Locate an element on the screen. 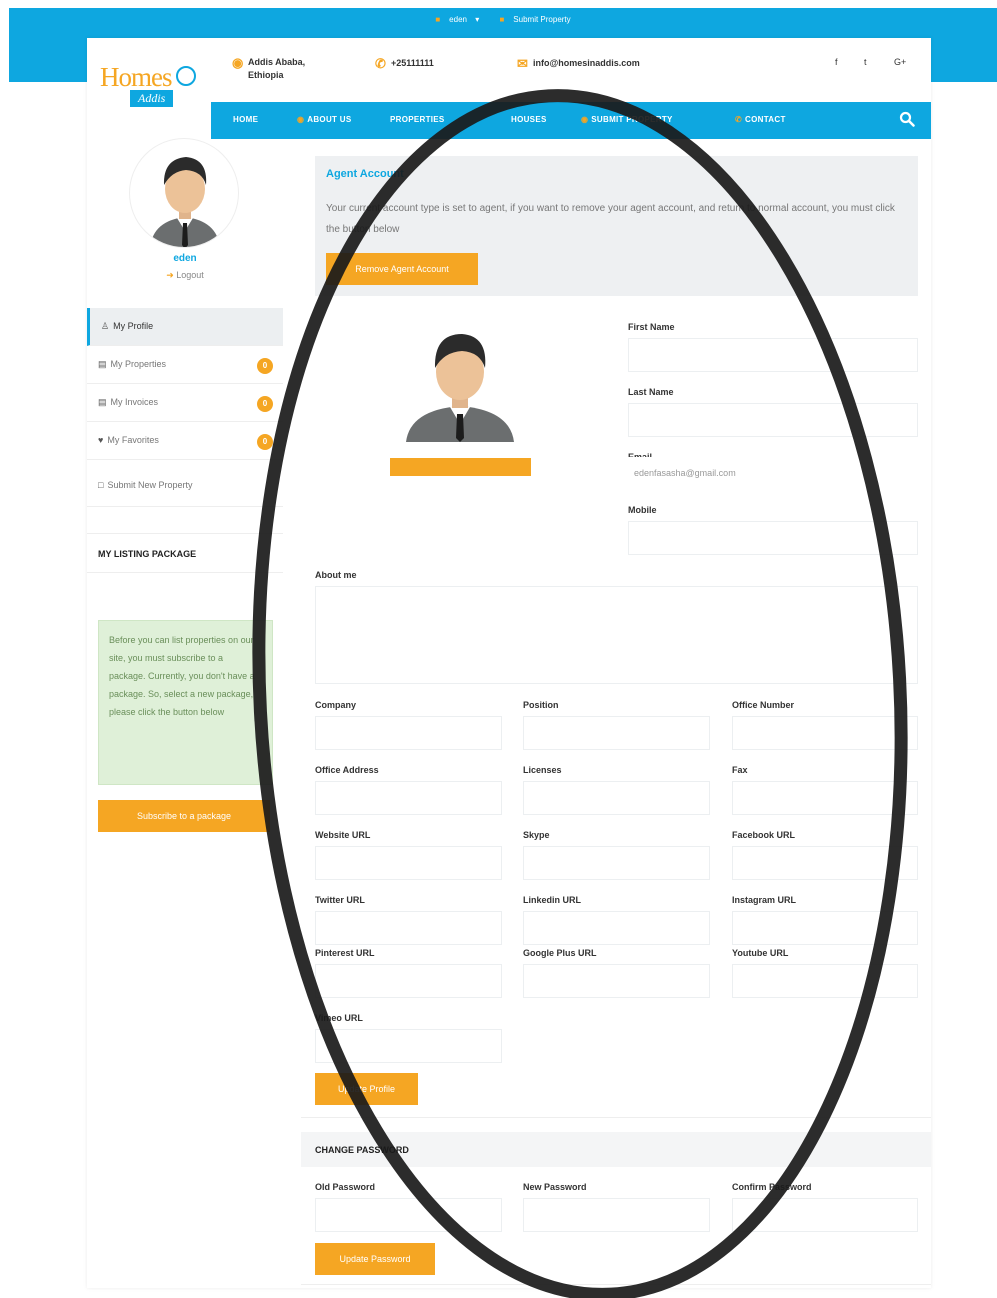 This screenshot has width=997, height=1298. nav-home: Home is located at coordinates (245, 119).